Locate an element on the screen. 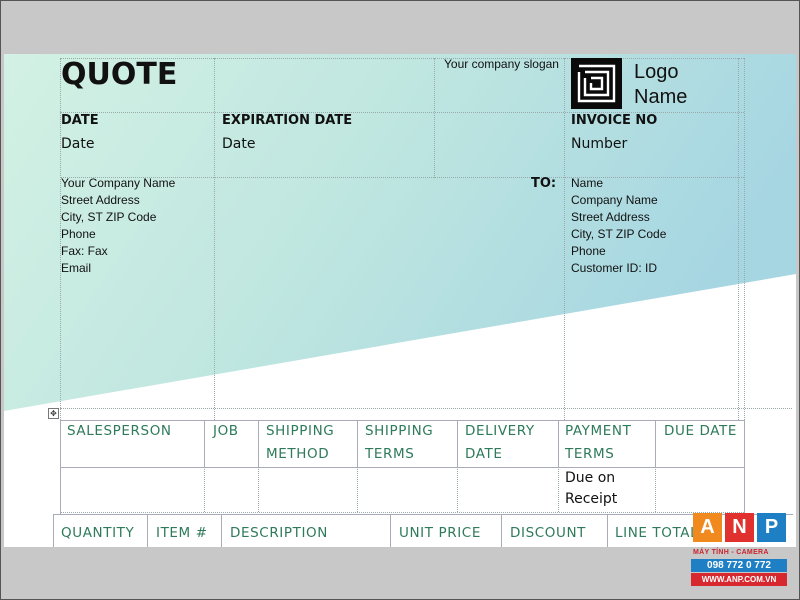 The image size is (800, 600). from-line: City, ST ZIP Code is located at coordinates (109, 217).